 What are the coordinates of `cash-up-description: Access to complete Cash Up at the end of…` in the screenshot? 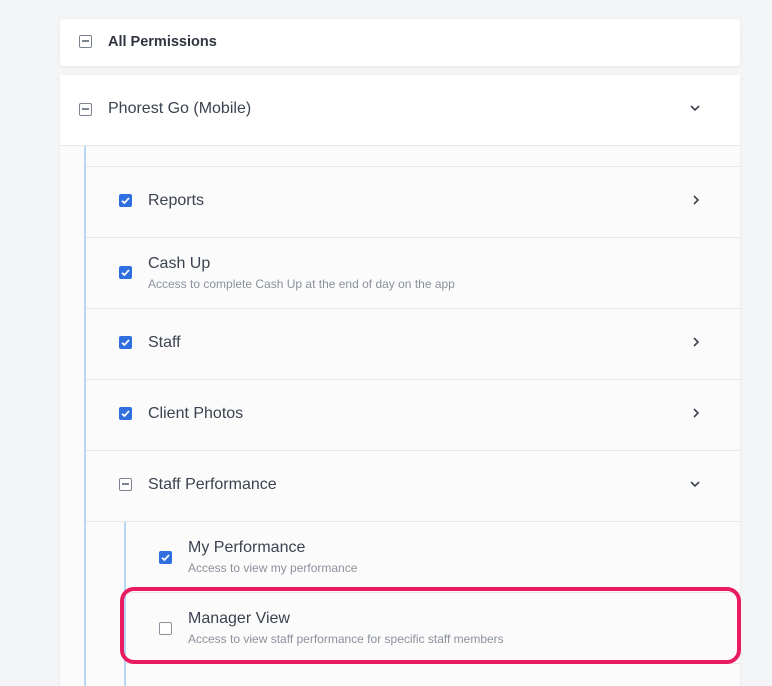 It's located at (301, 284).